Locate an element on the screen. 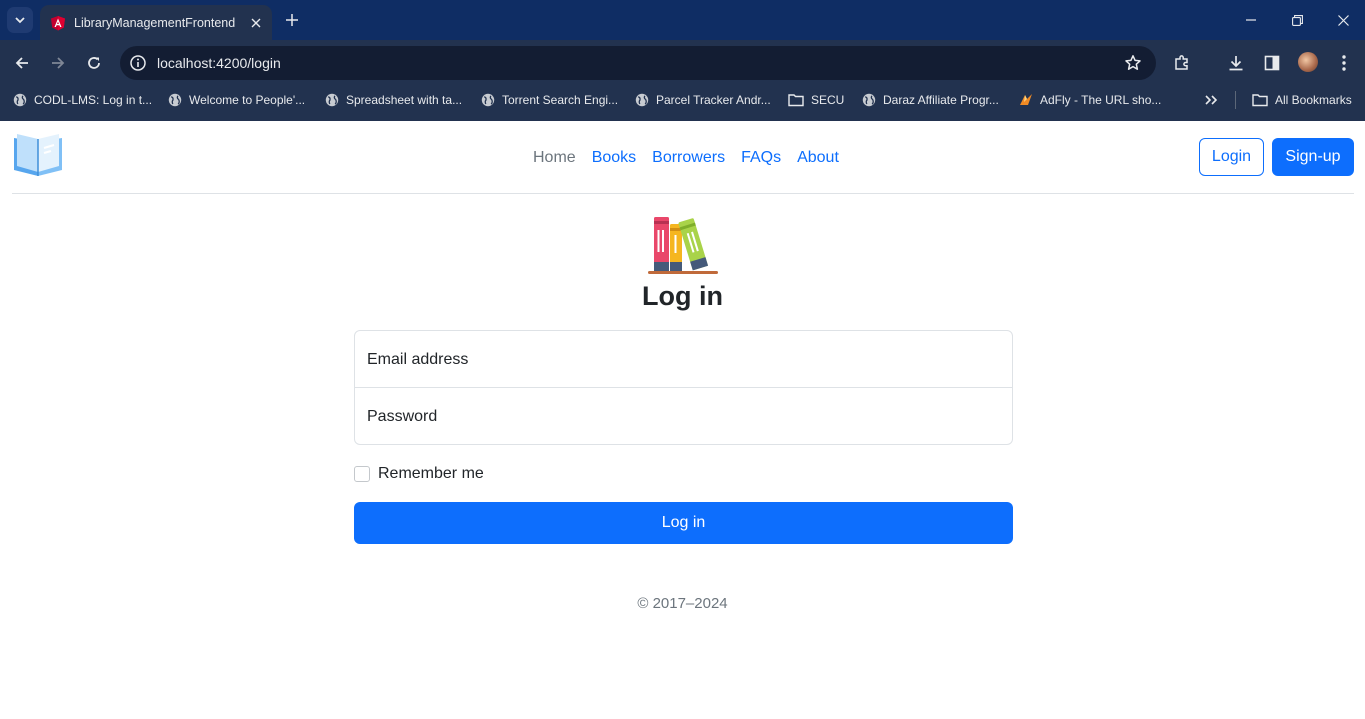 The width and height of the screenshot is (1365, 719). browser-tab: LibraryManagementFrontend is located at coordinates (156, 22).